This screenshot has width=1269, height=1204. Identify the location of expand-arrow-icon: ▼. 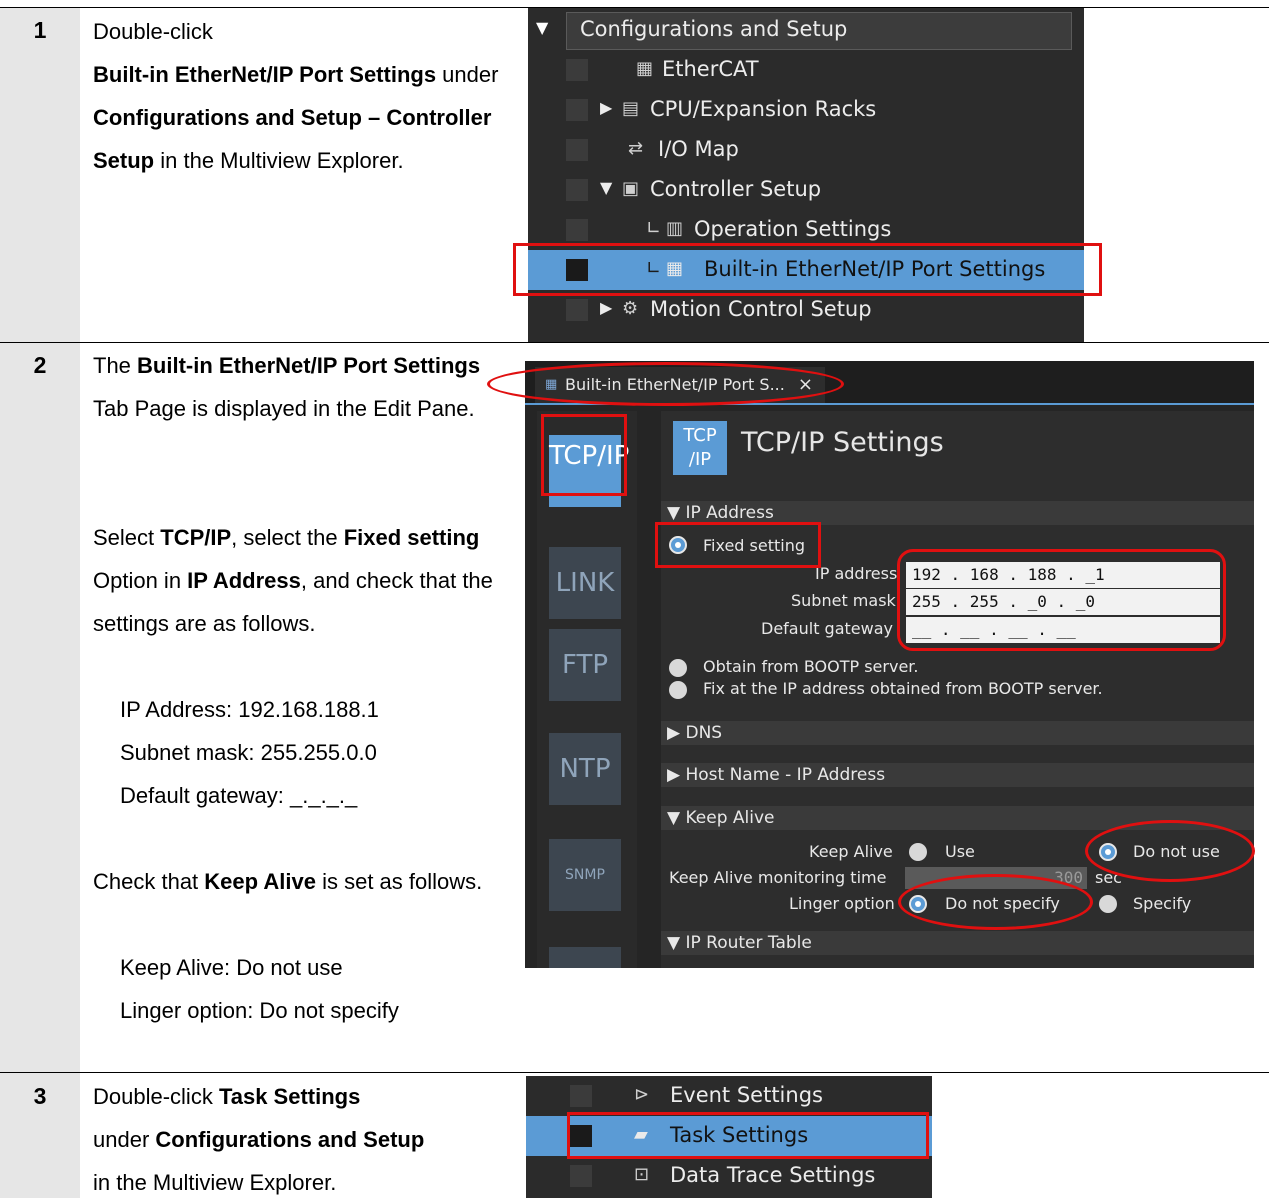
(542, 27).